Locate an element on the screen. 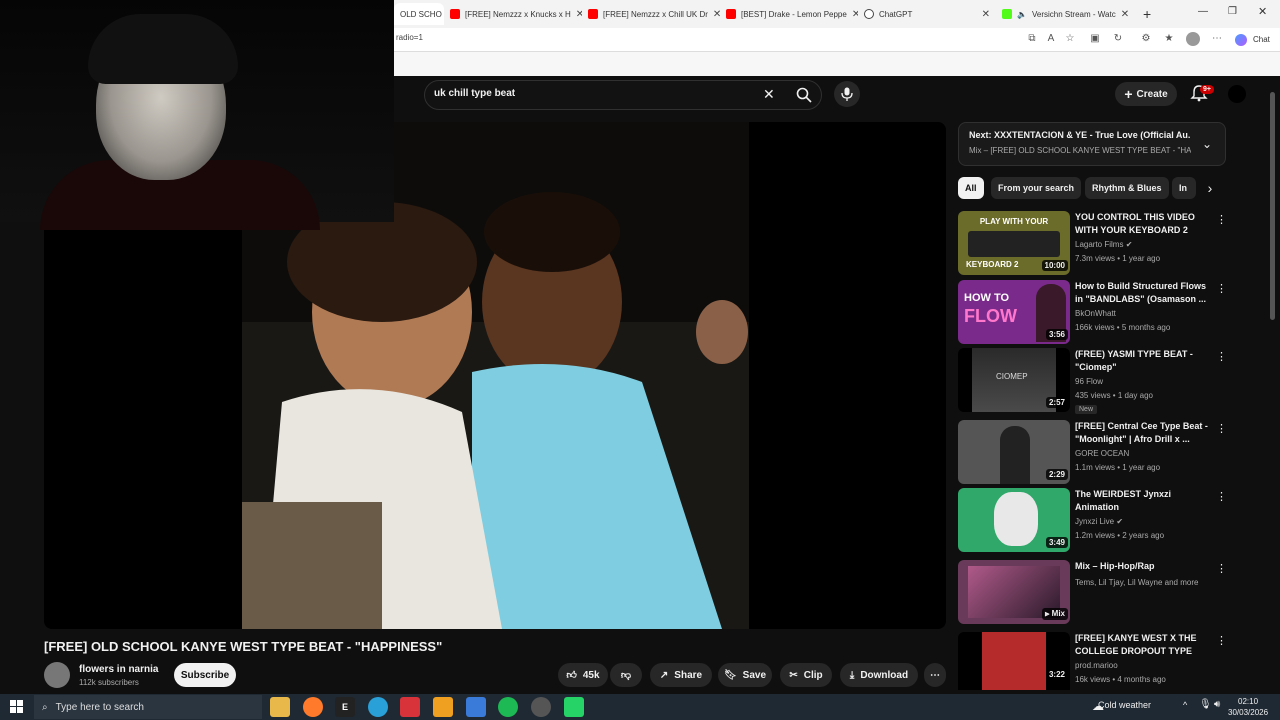  dislike-button: 👎︎ is located at coordinates (626, 675).